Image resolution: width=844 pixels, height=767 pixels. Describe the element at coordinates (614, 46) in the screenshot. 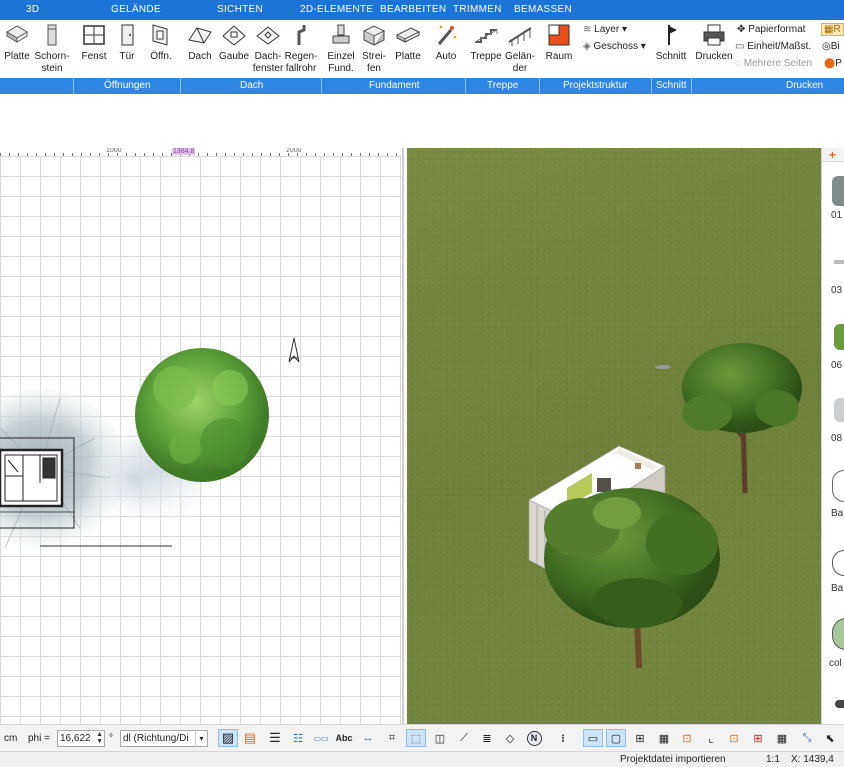

I see `geschoss-dropdown: ◈ Geschoss ▾` at that location.